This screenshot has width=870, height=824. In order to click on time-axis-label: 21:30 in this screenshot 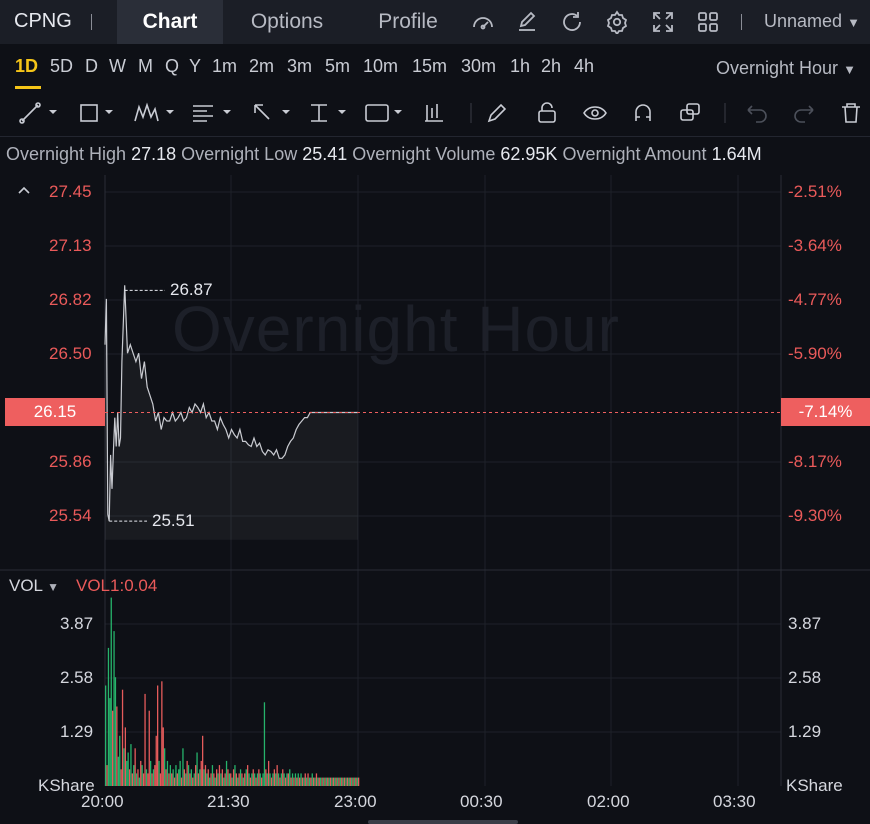, I will do `click(228, 801)`.